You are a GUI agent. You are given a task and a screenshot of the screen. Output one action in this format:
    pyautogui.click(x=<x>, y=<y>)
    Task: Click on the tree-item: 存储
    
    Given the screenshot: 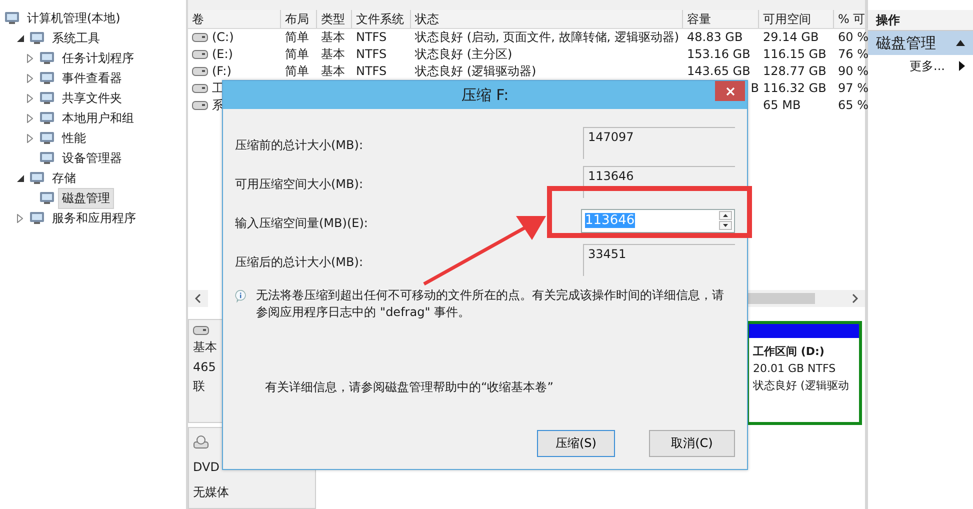 What is the action you would take?
    pyautogui.click(x=64, y=178)
    